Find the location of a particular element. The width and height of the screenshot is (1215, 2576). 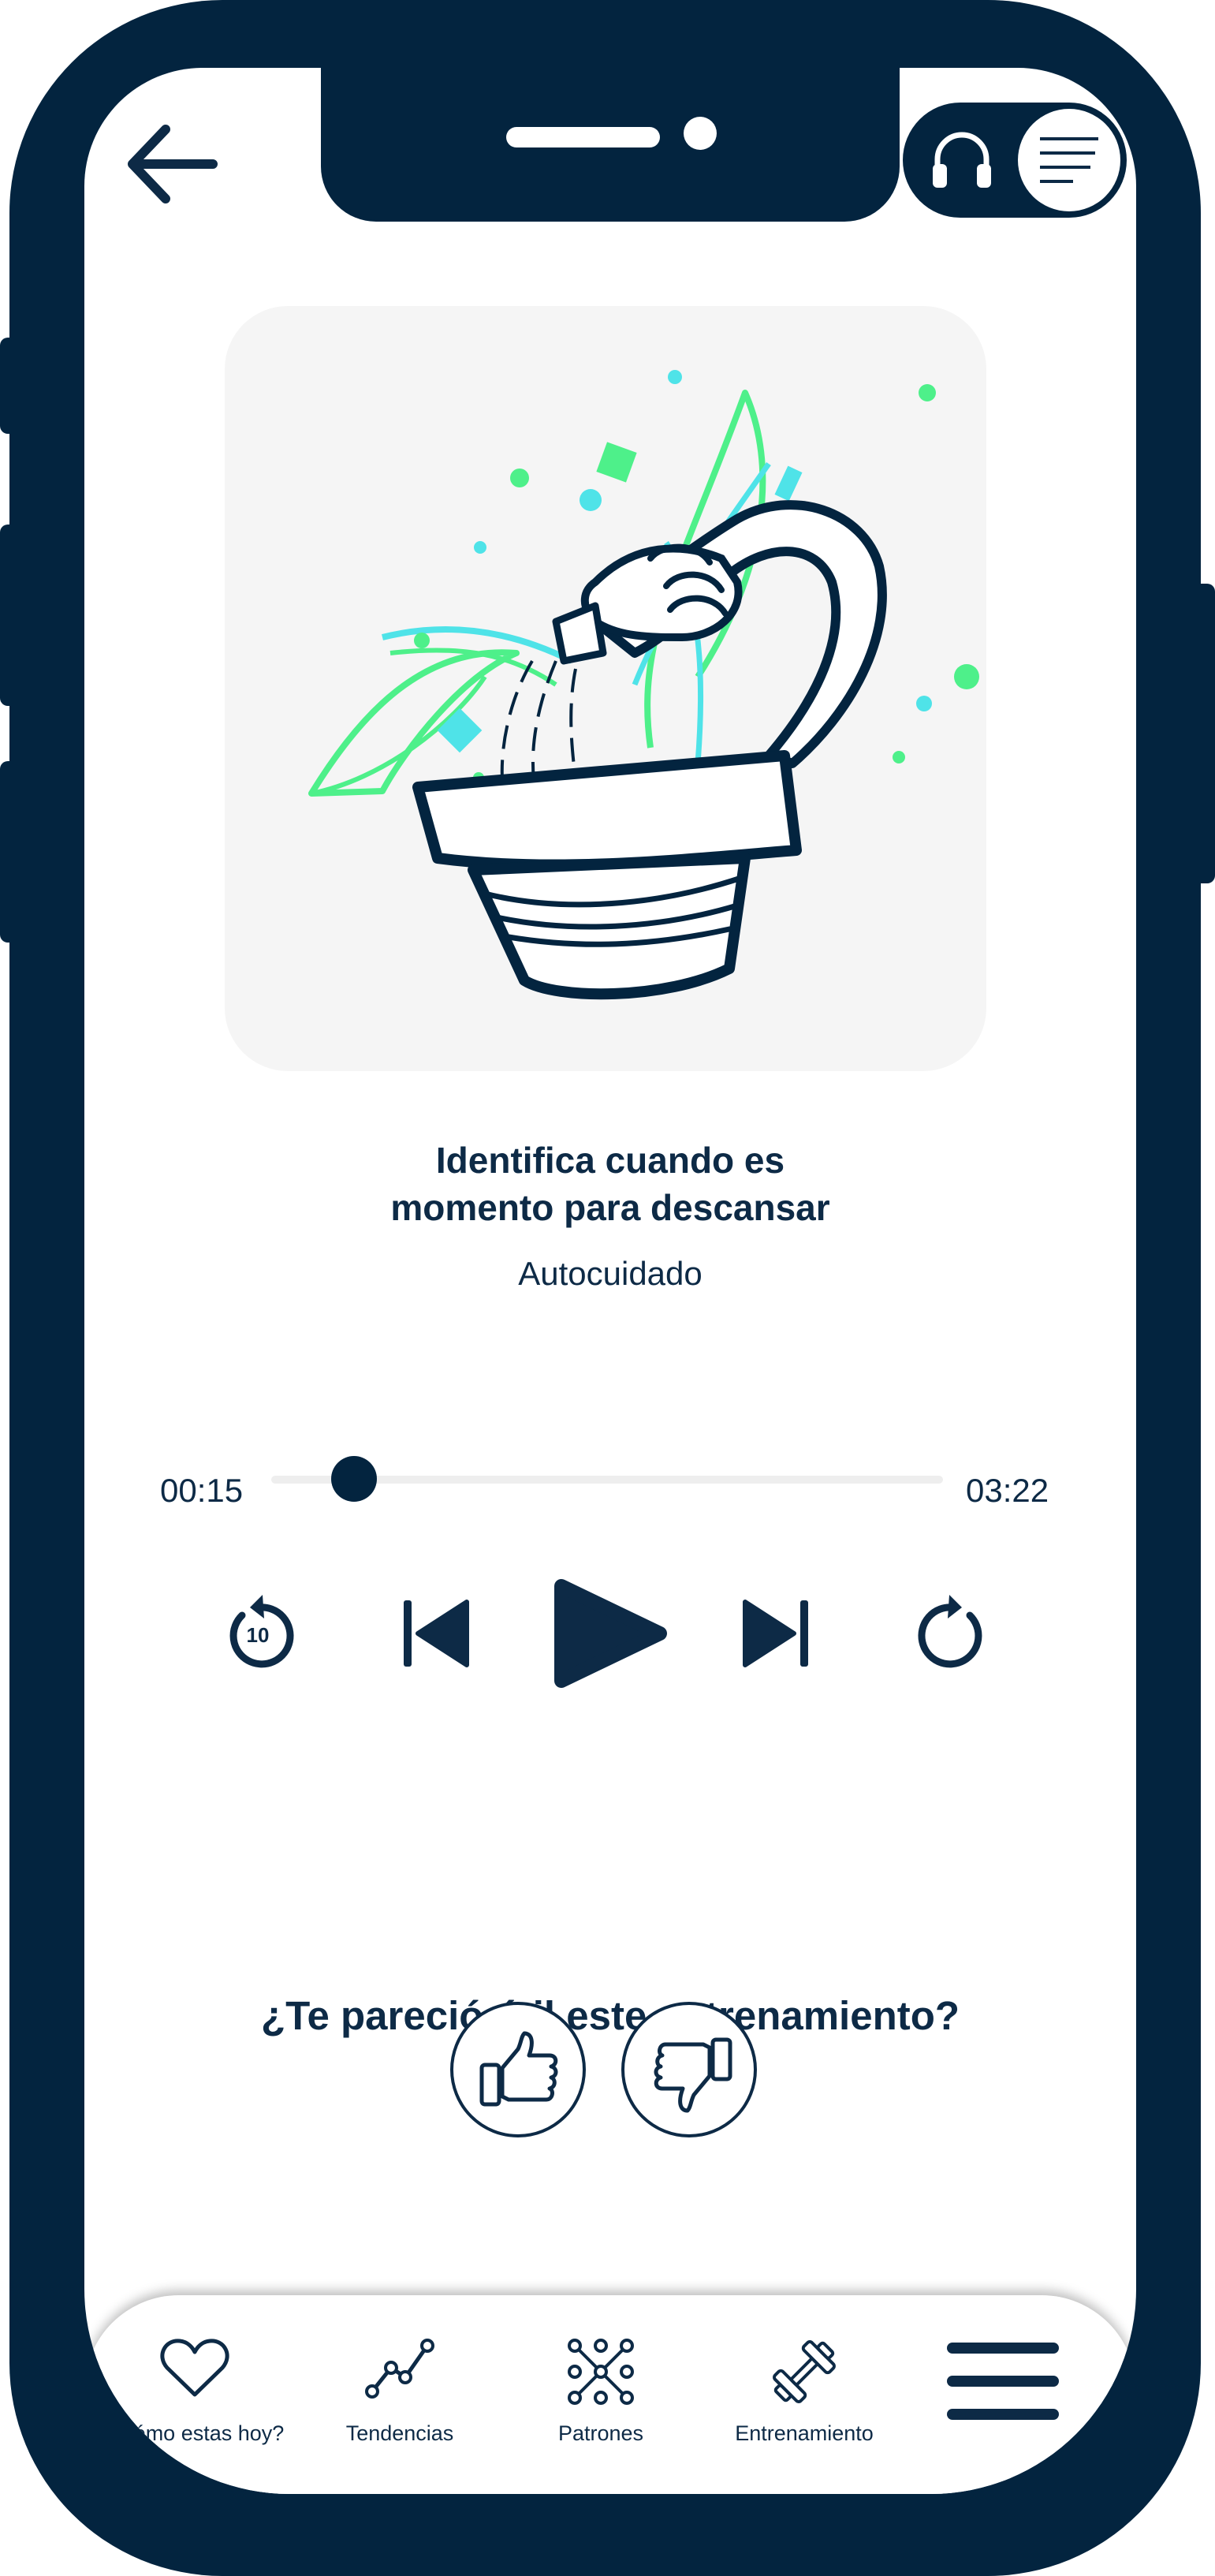

plant-watering-illustration is located at coordinates (643, 685).